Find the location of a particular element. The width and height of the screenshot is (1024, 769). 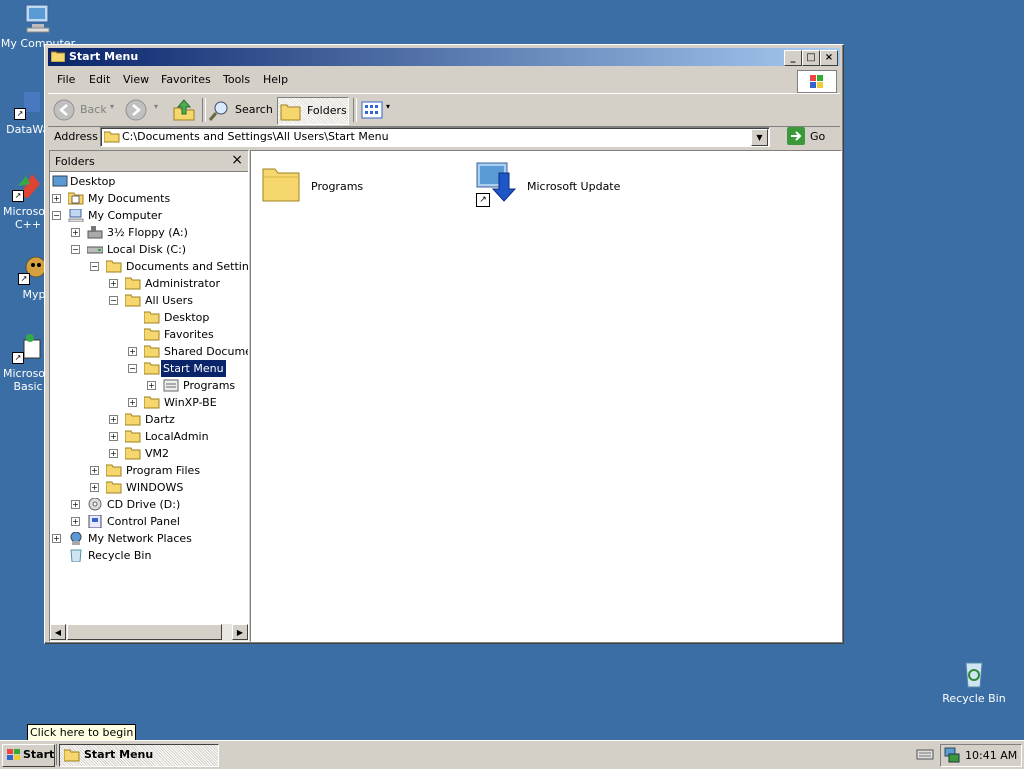

content-item-microsoft-update: ↗ Microsoft Update is located at coordinates (575, 183).